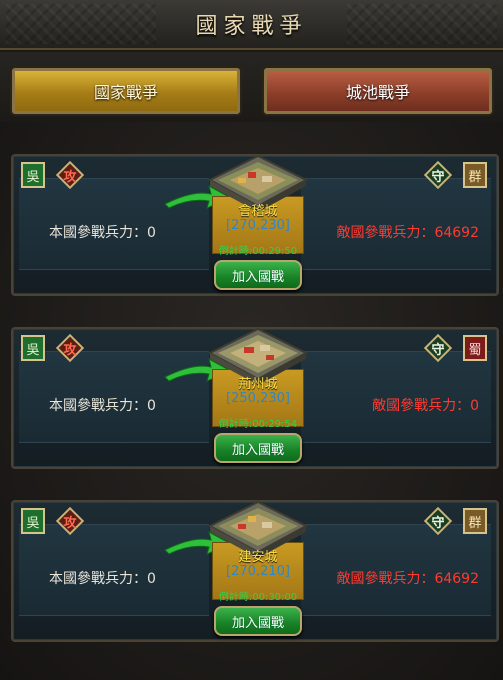 The height and width of the screenshot is (680, 503). I want to click on title-bar: 國家戰爭, so click(251, 25).